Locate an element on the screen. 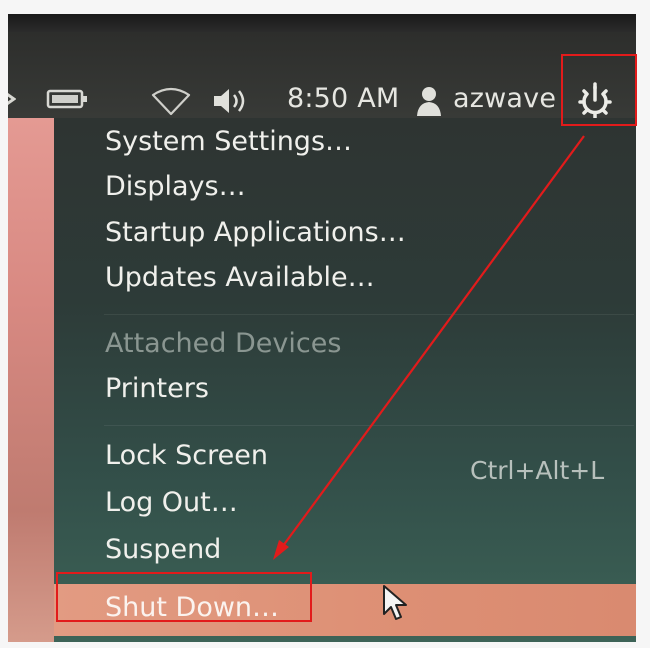 The height and width of the screenshot is (648, 650). user-icon is located at coordinates (429, 101).